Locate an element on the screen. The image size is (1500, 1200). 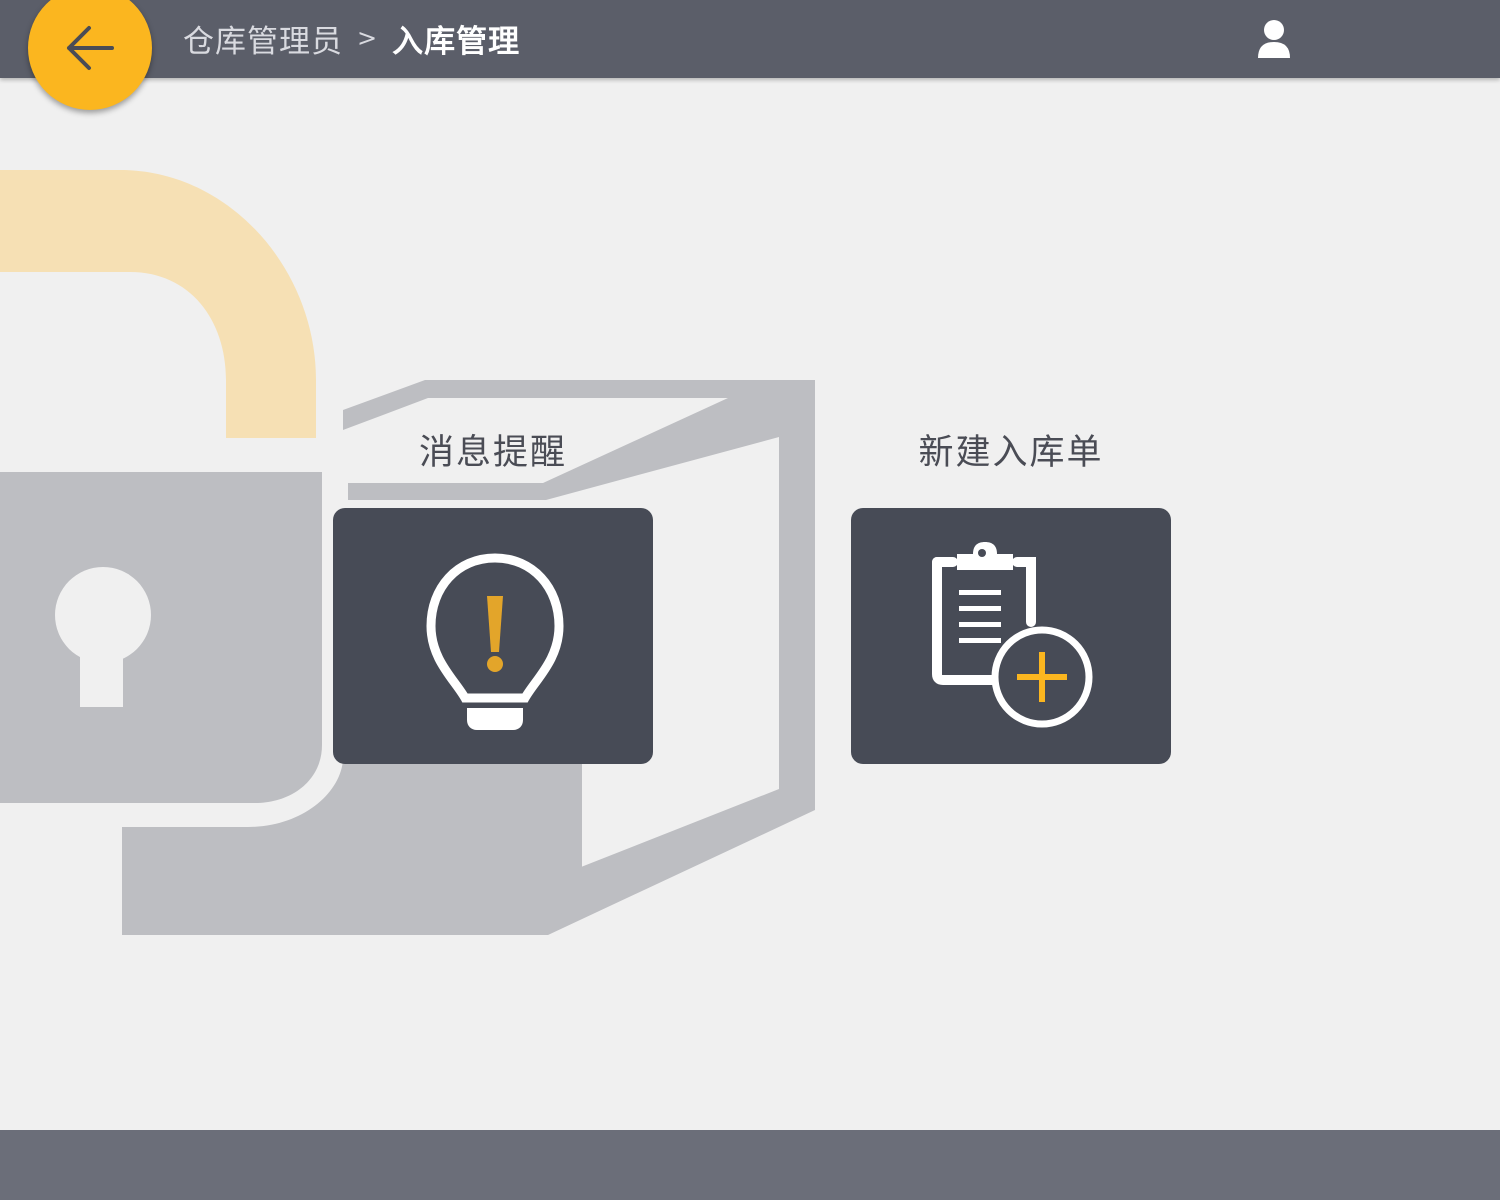
user-icon is located at coordinates (1274, 39).